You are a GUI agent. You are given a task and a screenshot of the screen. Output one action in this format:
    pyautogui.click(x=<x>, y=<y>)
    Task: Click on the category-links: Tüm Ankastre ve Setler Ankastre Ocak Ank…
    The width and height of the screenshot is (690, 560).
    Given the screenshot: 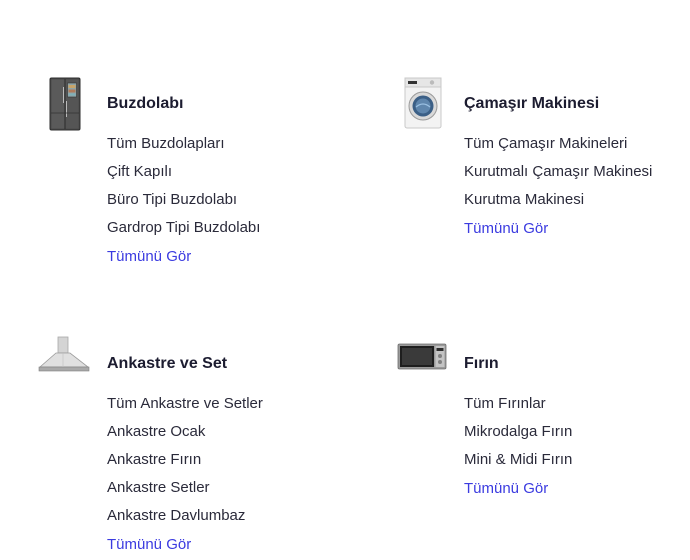 What is the action you would take?
    pyautogui.click(x=185, y=475)
    